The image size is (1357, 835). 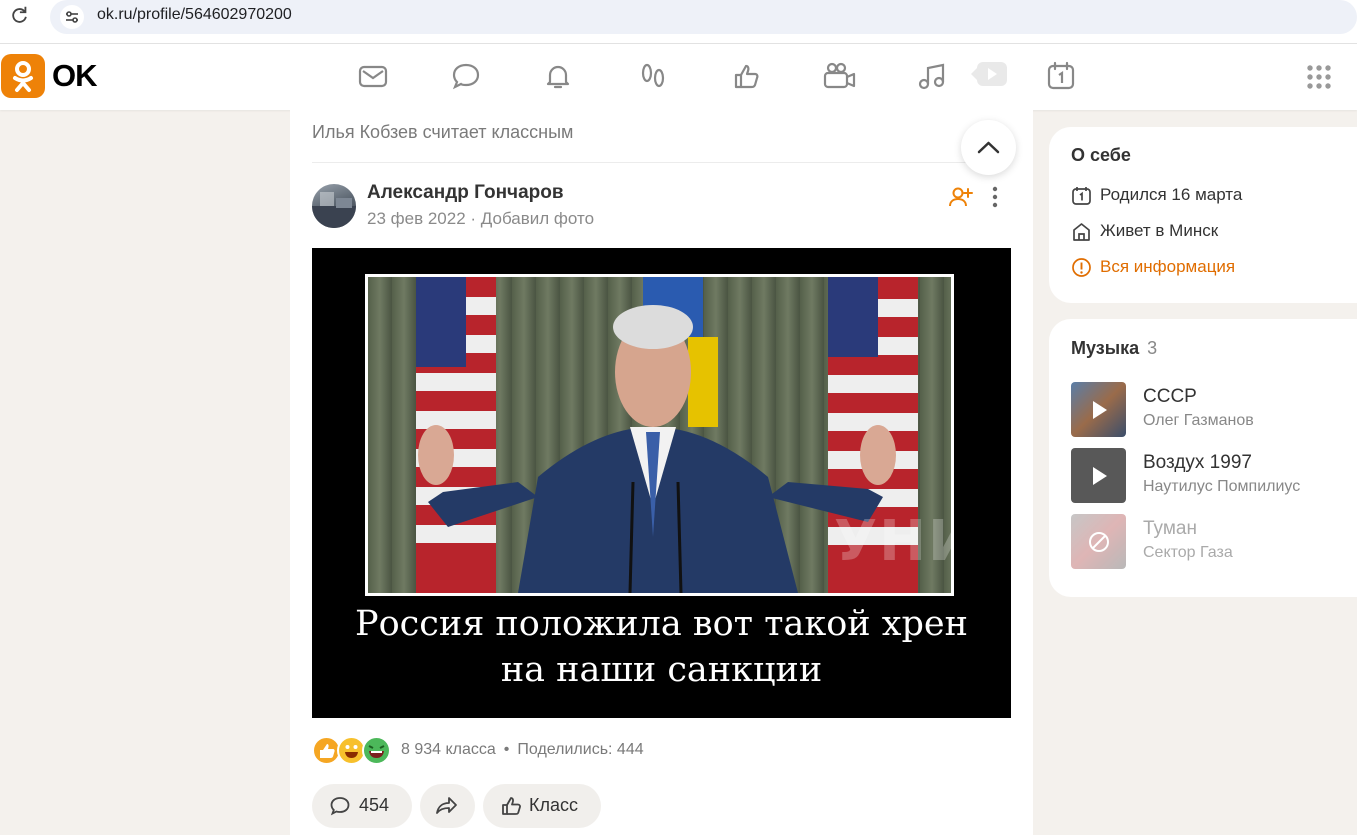 What do you see at coordinates (1211, 476) in the screenshot?
I see `track-item: Воздух 1997 Наутилус Помпилиус` at bounding box center [1211, 476].